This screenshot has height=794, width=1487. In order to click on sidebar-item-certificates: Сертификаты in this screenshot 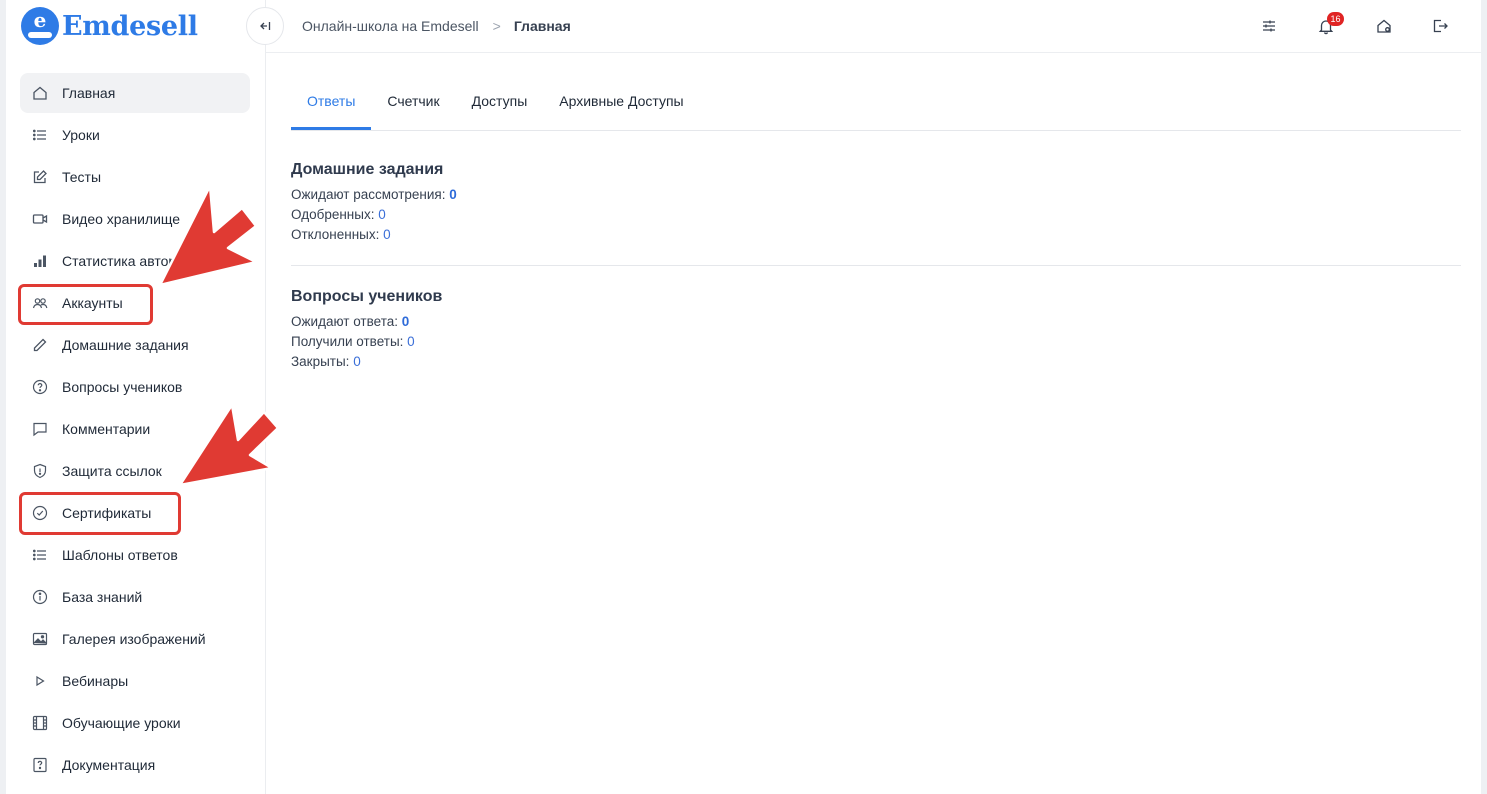, I will do `click(135, 513)`.